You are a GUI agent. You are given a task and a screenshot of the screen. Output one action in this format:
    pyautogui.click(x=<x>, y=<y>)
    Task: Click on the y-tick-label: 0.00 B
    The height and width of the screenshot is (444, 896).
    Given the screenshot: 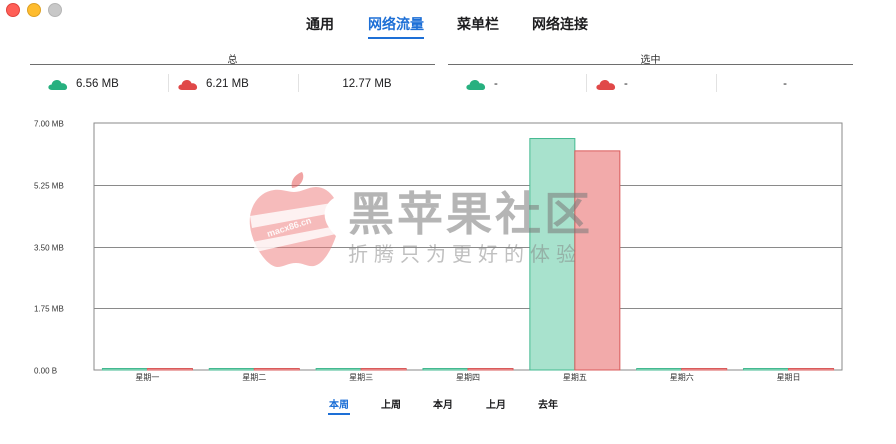 What is the action you would take?
    pyautogui.click(x=45, y=371)
    